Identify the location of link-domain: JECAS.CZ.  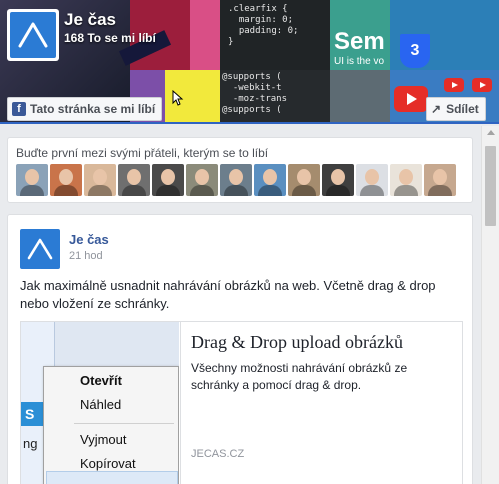
(218, 454).